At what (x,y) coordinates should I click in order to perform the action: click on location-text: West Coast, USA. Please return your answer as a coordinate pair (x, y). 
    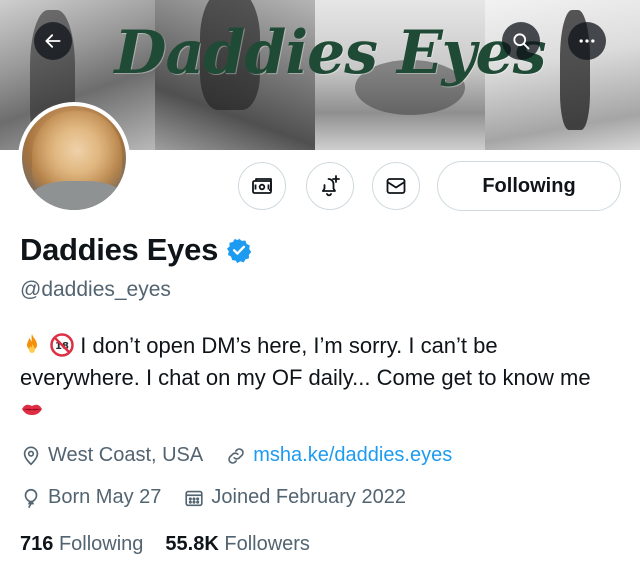
    Looking at the image, I should click on (126, 455).